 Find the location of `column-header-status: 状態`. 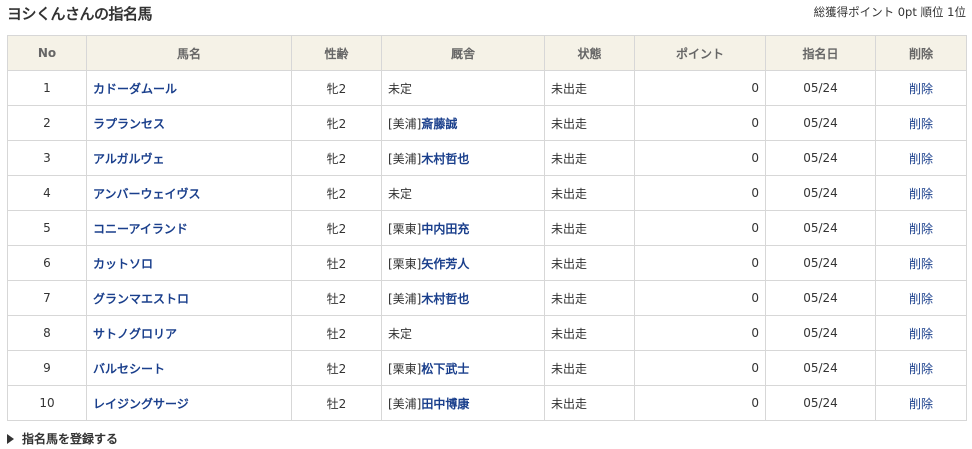

column-header-status: 状態 is located at coordinates (589, 53).